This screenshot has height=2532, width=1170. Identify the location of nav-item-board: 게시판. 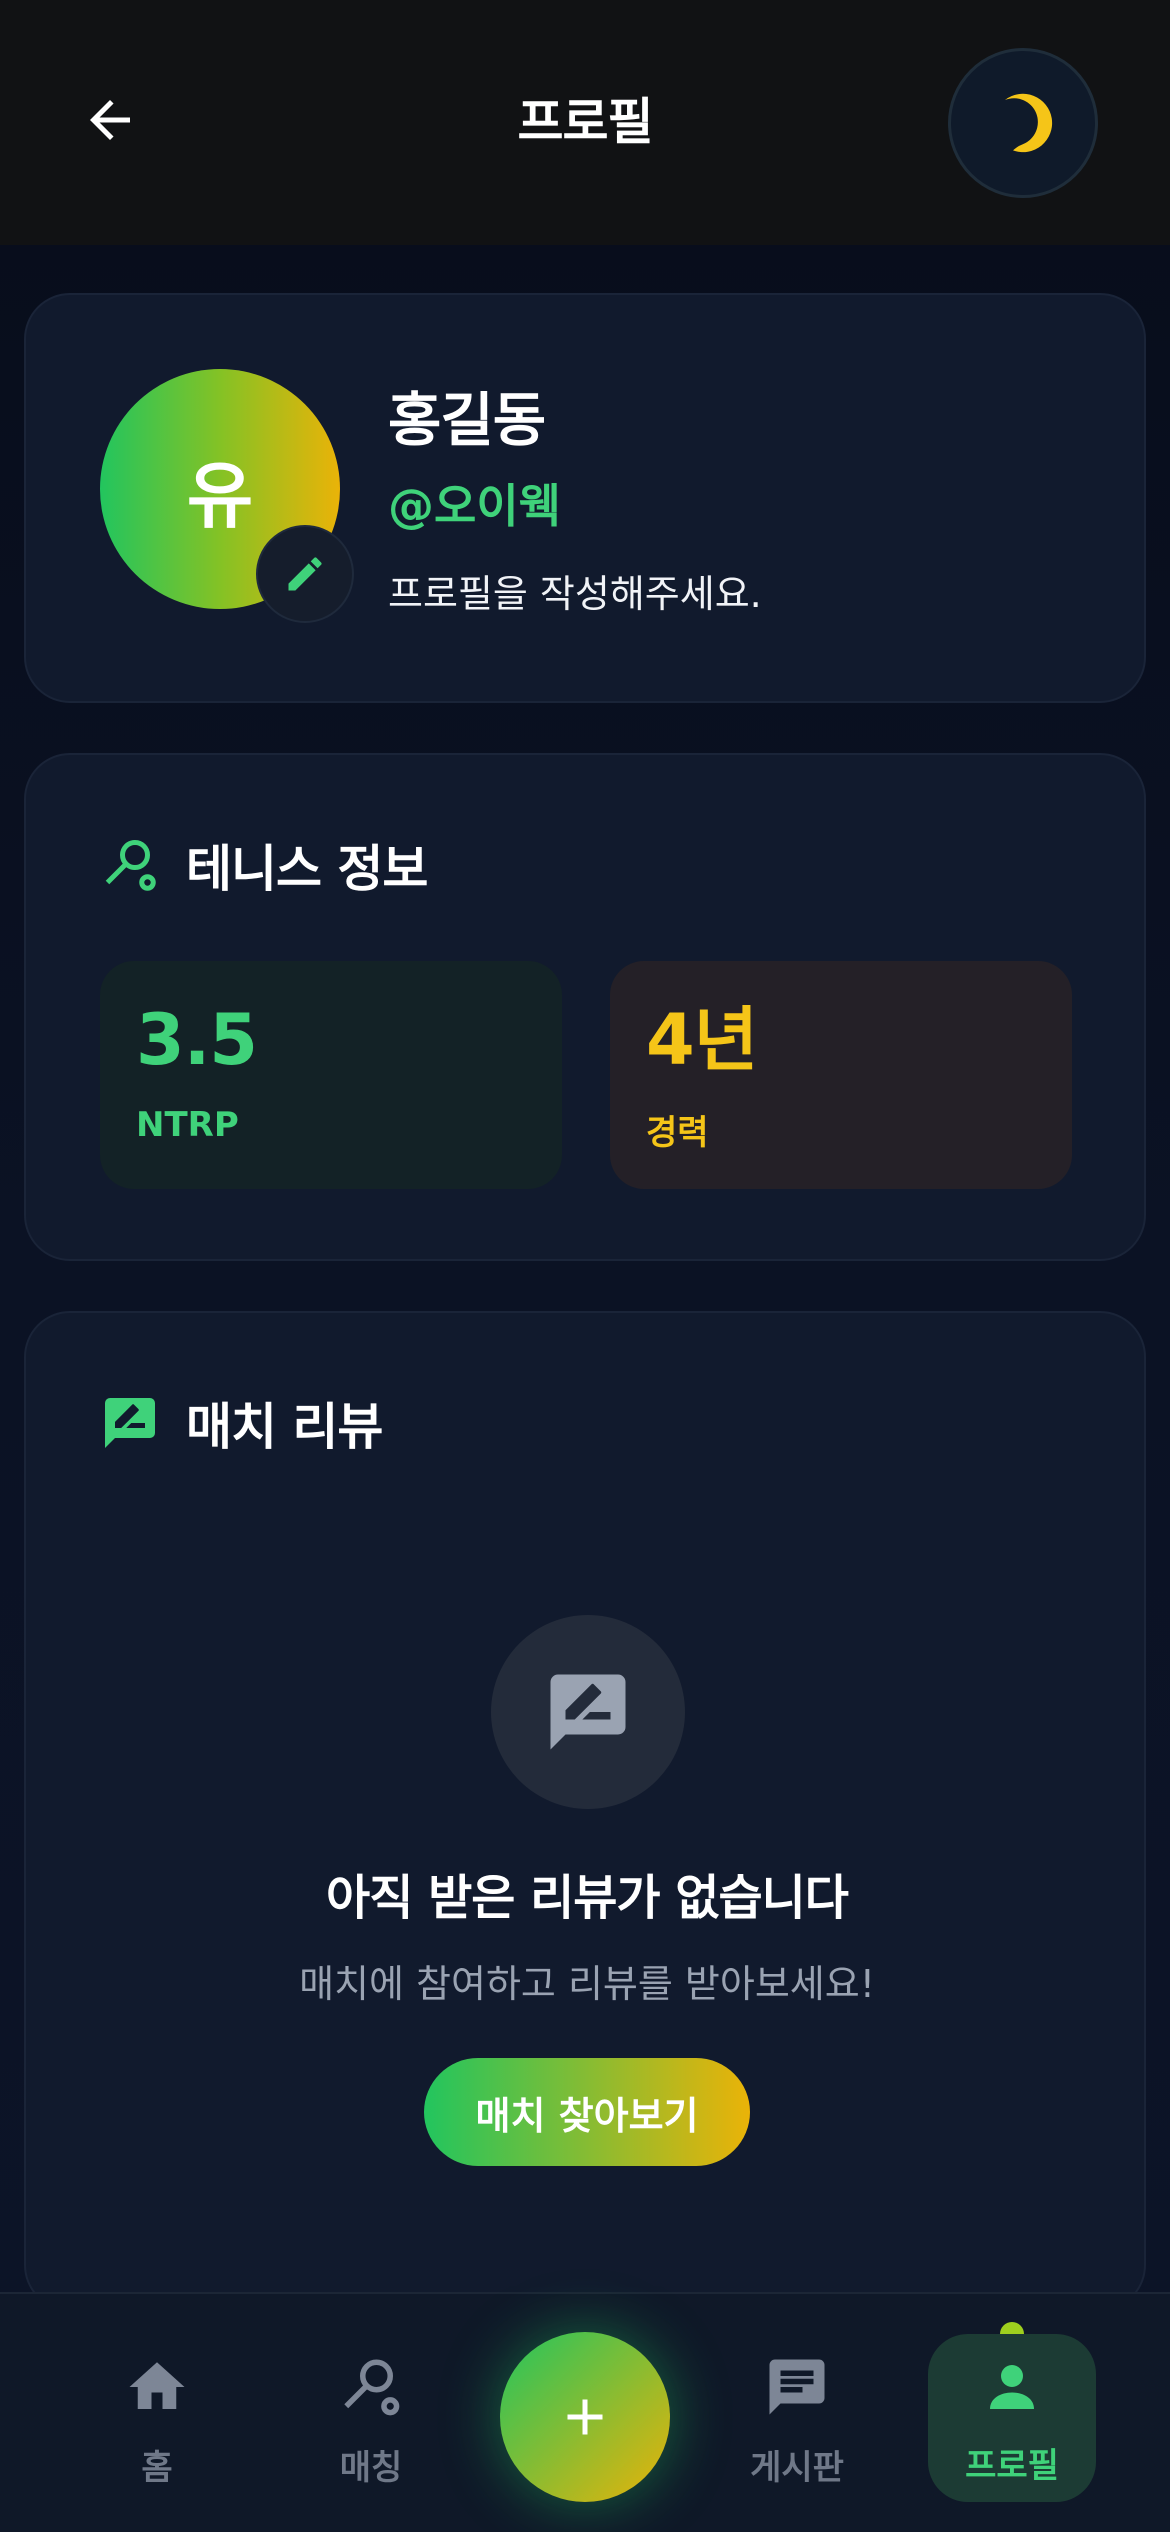
(797, 2420).